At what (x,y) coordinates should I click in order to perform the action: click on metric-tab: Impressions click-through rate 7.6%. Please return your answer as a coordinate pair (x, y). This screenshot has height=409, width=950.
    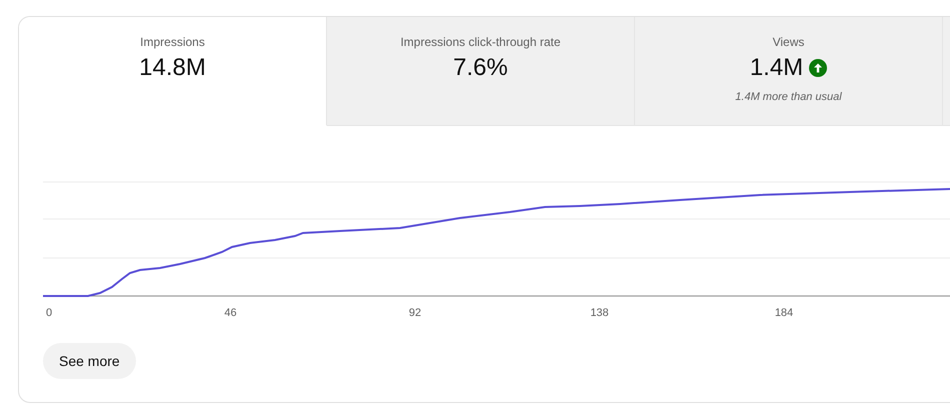
    Looking at the image, I should click on (481, 71).